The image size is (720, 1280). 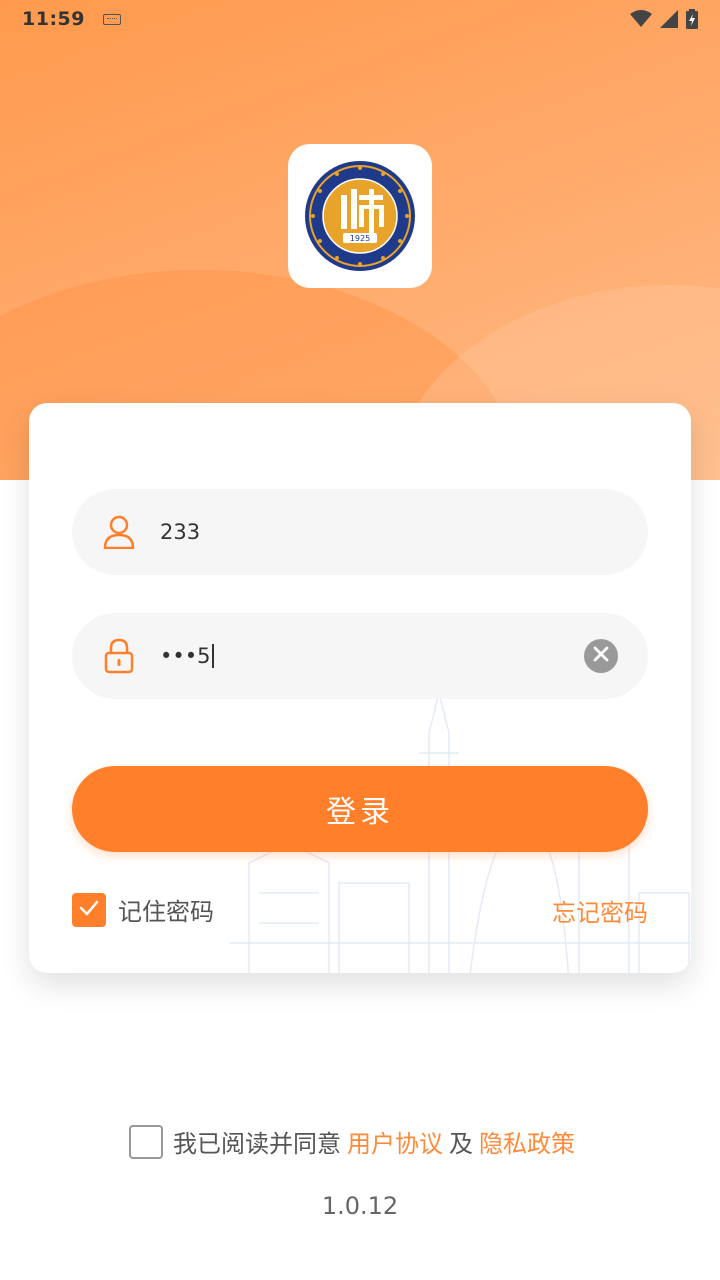 I want to click on password-value: •••5, so click(x=185, y=656).